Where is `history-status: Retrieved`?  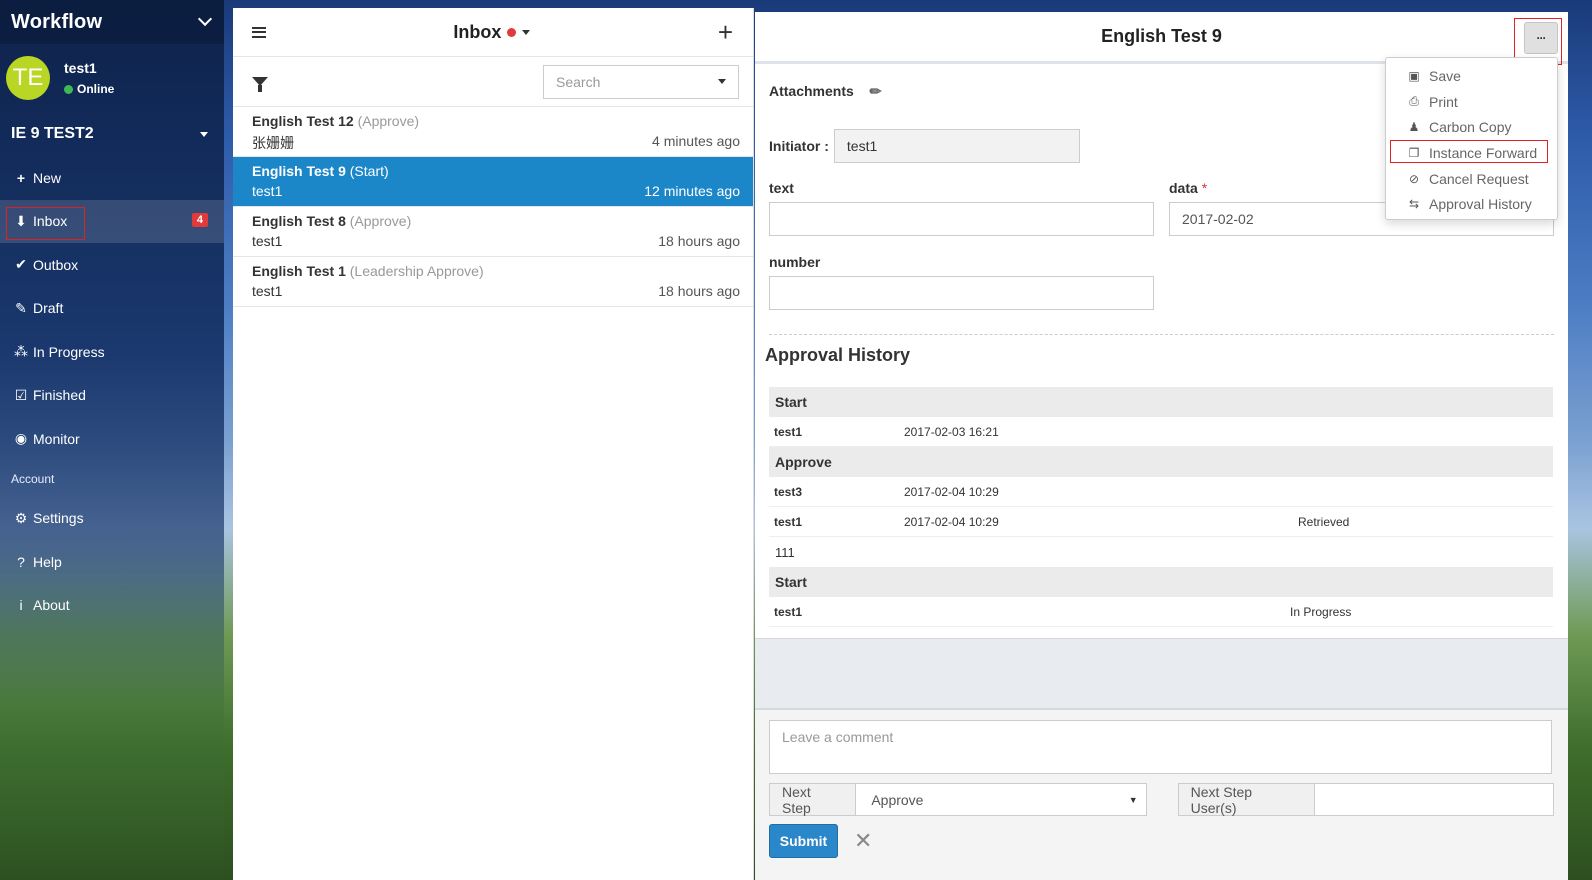
history-status: Retrieved is located at coordinates (1324, 521).